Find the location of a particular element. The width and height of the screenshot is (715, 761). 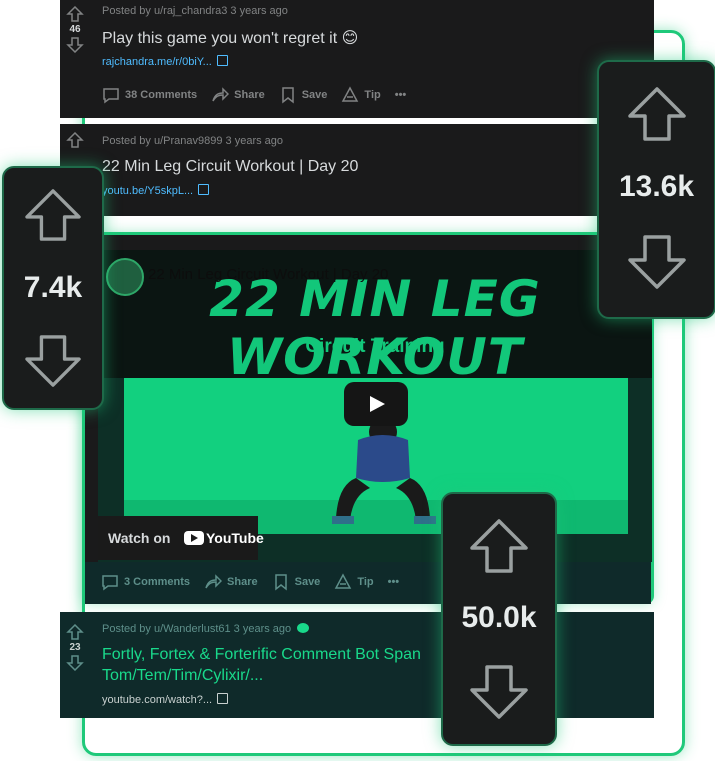

vote-box-left: 7.4k is located at coordinates (53, 288).